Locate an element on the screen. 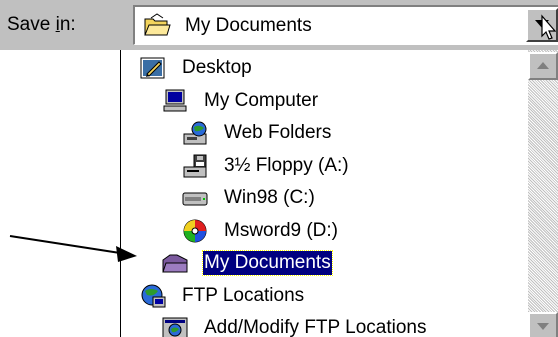  dropdown-item-label: Msword9 (D:) is located at coordinates (281, 230).